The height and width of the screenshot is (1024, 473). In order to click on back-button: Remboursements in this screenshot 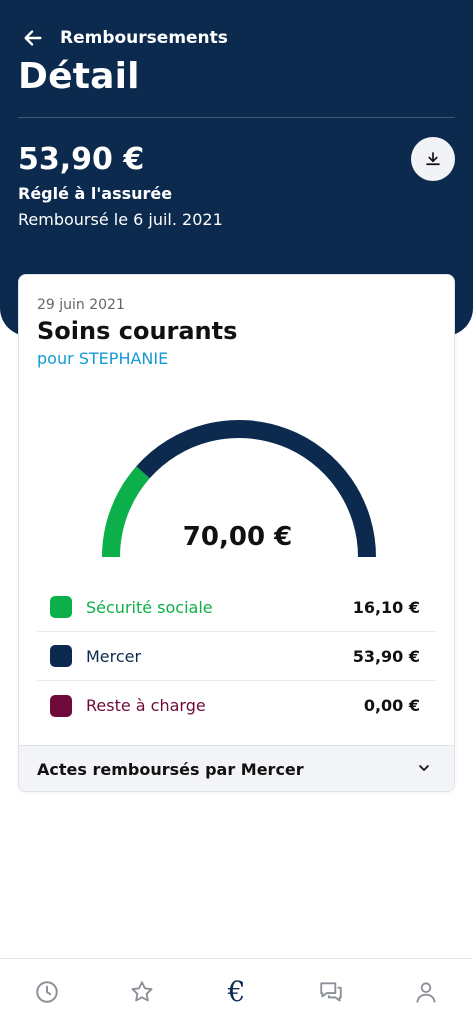, I will do `click(125, 38)`.